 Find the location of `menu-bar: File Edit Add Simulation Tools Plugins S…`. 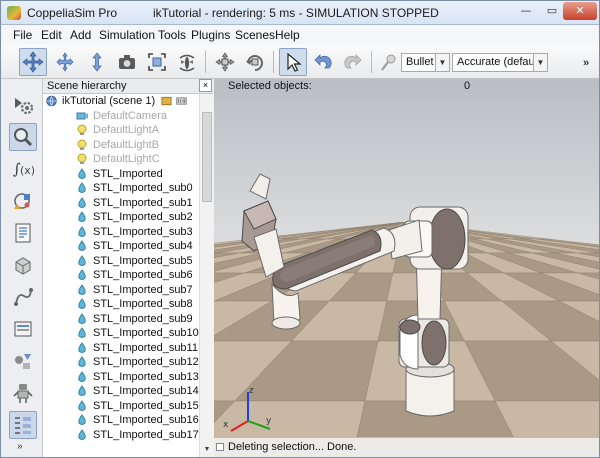

menu-bar: File Edit Add Simulation Tools Plugins S… is located at coordinates (300, 35).